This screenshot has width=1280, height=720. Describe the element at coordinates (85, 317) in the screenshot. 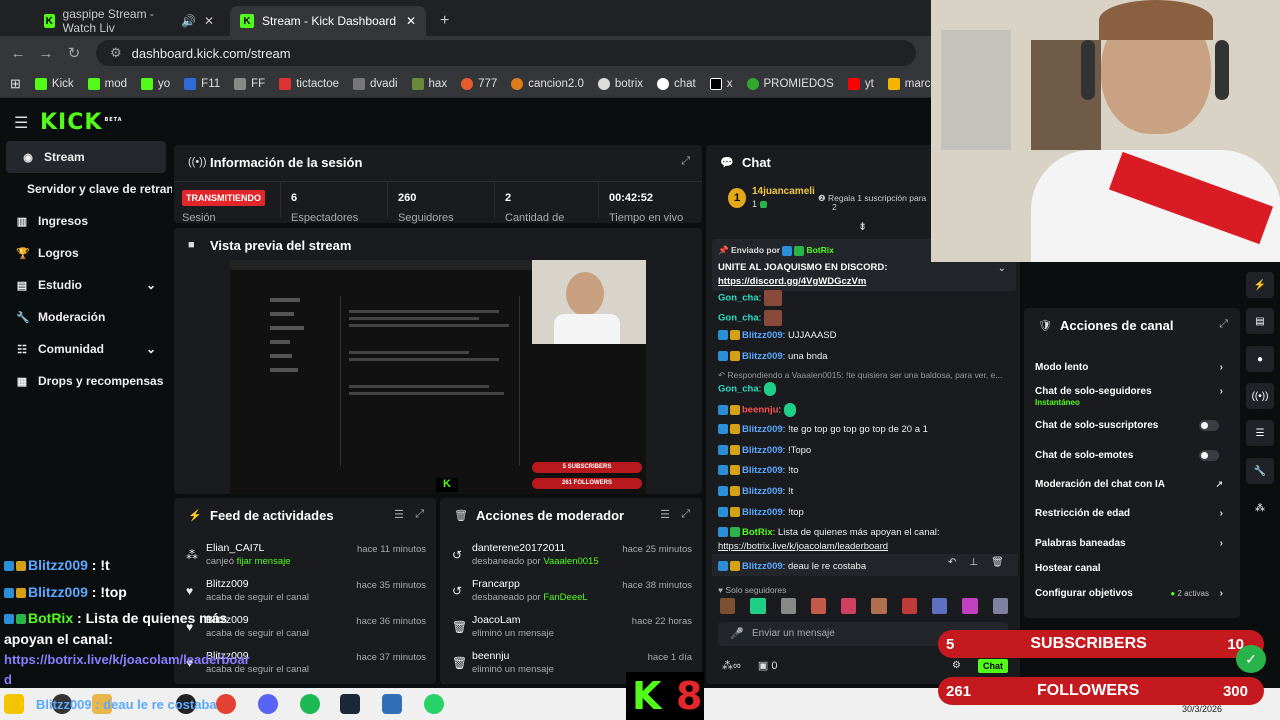

I see `sidebar-item-moderacion: 🔧 Moderación` at that location.